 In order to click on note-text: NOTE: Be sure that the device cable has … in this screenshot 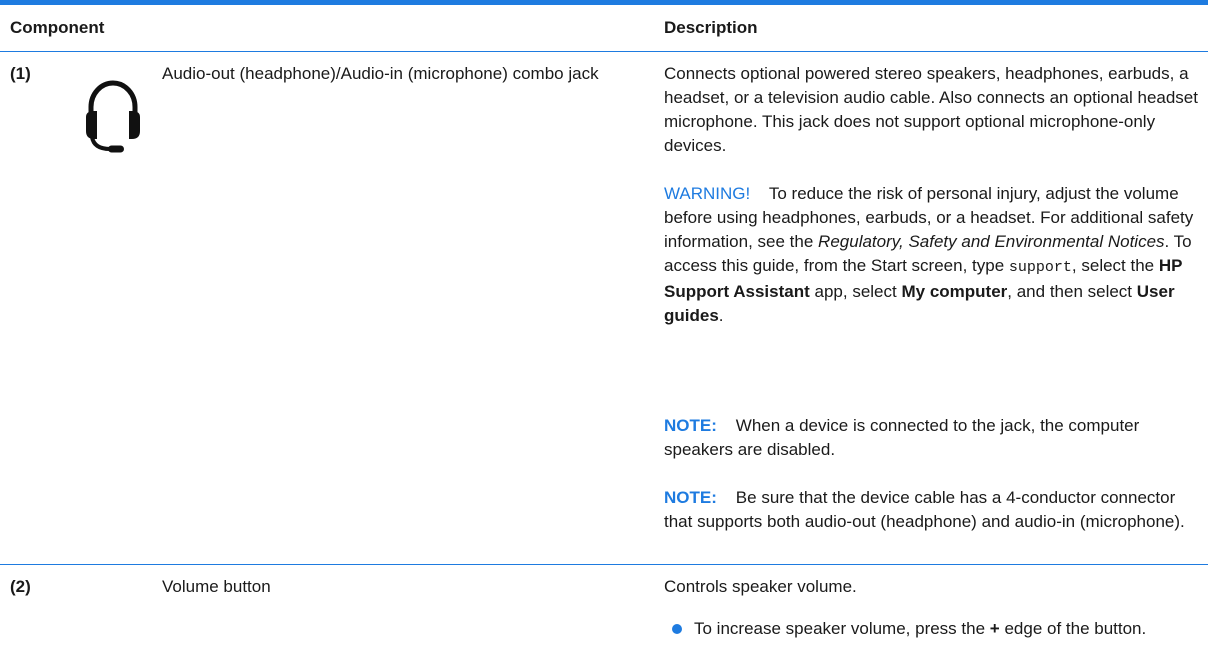, I will do `click(934, 510)`.